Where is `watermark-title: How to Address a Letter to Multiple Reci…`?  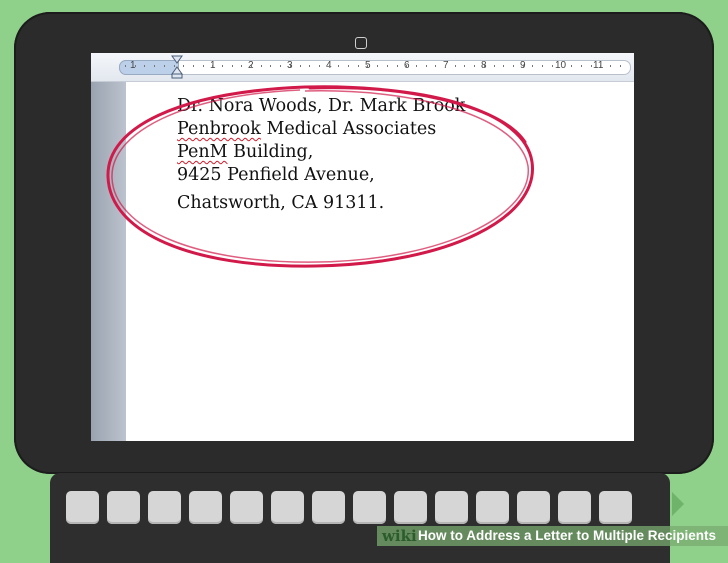
watermark-title: How to Address a Letter to Multiple Reci… is located at coordinates (567, 535).